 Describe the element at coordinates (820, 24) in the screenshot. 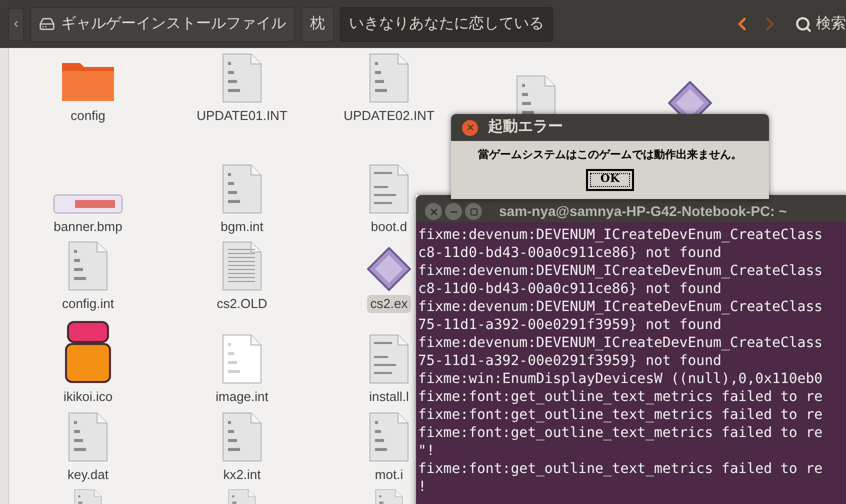

I see `search-button: 検索` at that location.